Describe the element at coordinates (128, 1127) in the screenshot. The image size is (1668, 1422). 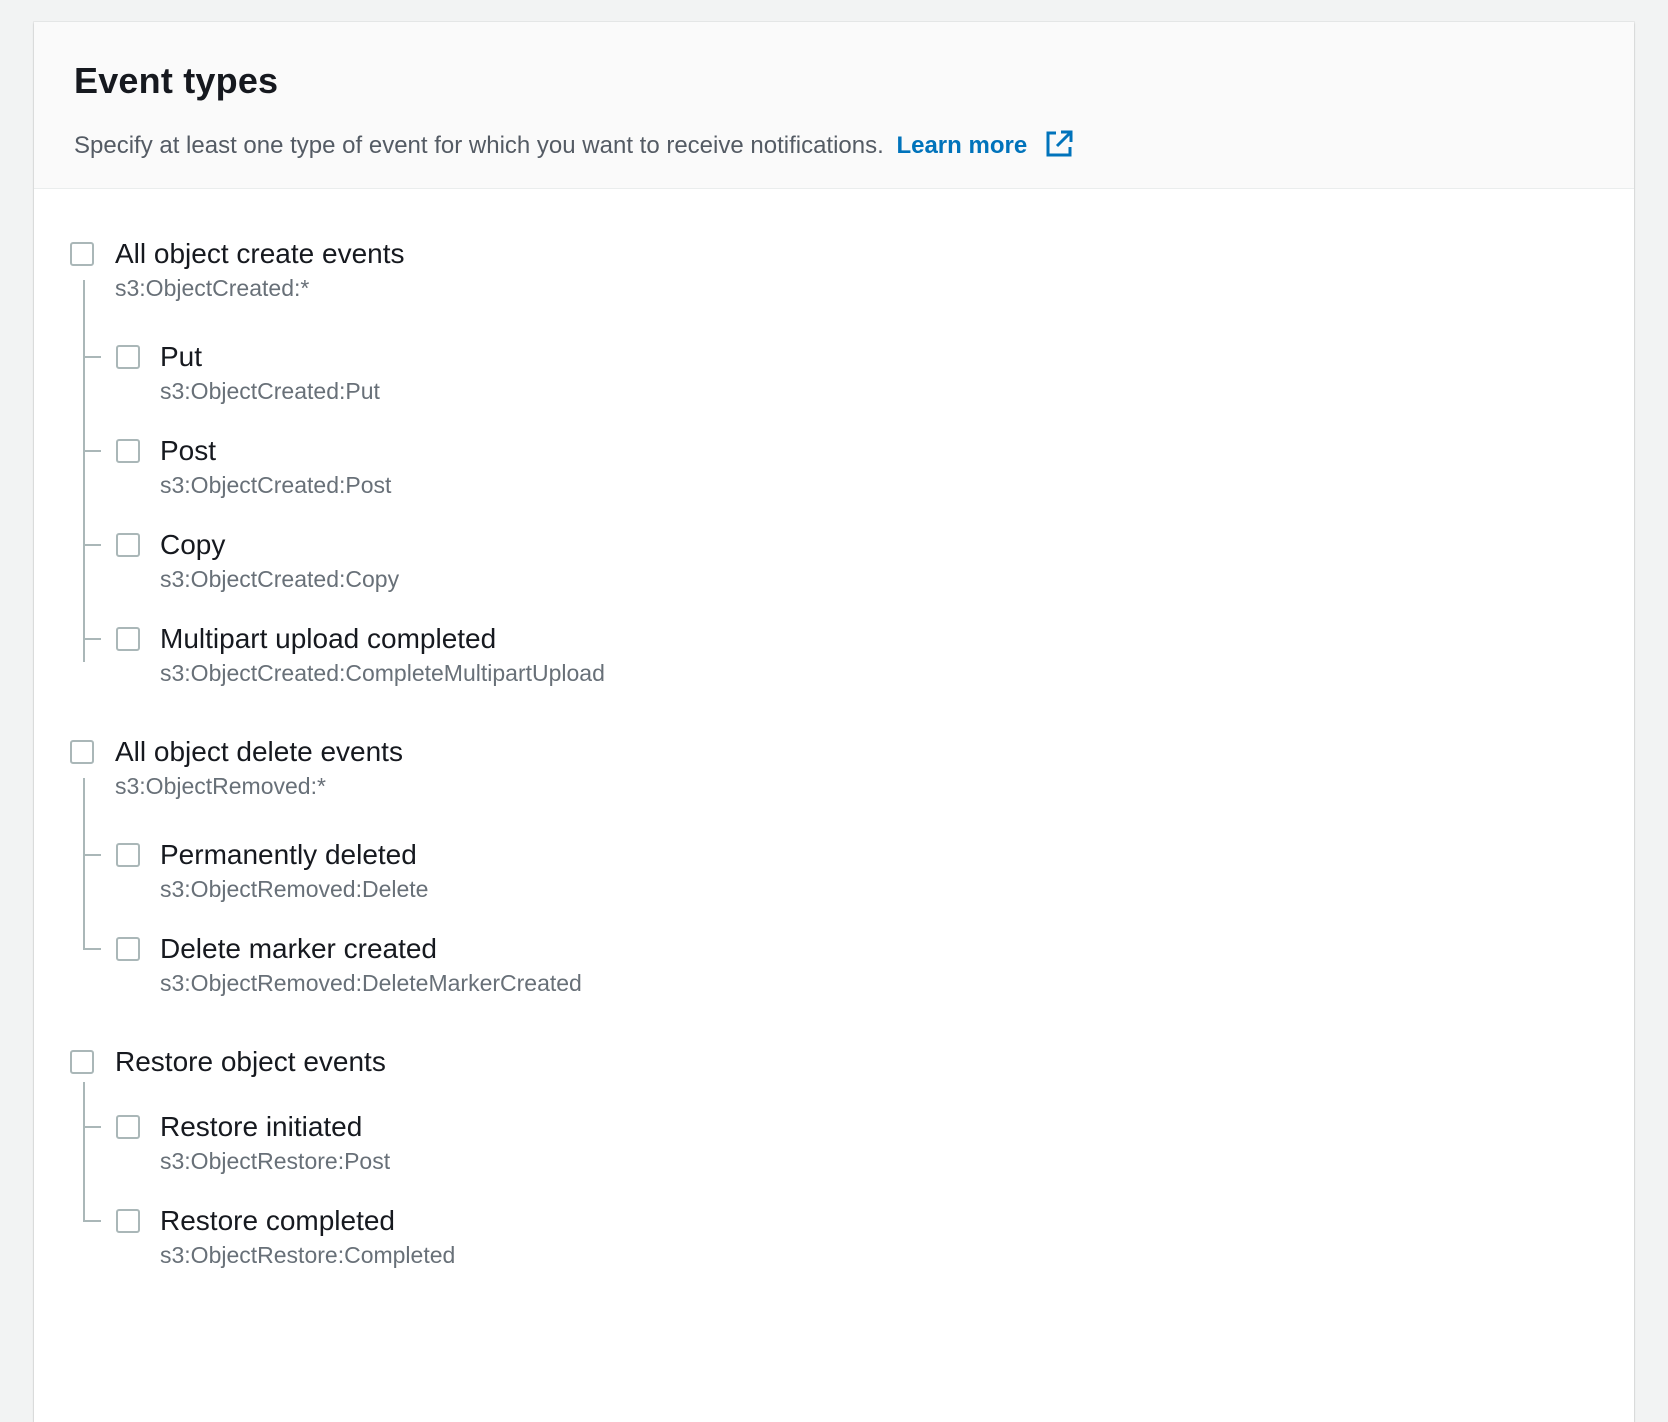
I see `restore-initiated-checkbox` at that location.